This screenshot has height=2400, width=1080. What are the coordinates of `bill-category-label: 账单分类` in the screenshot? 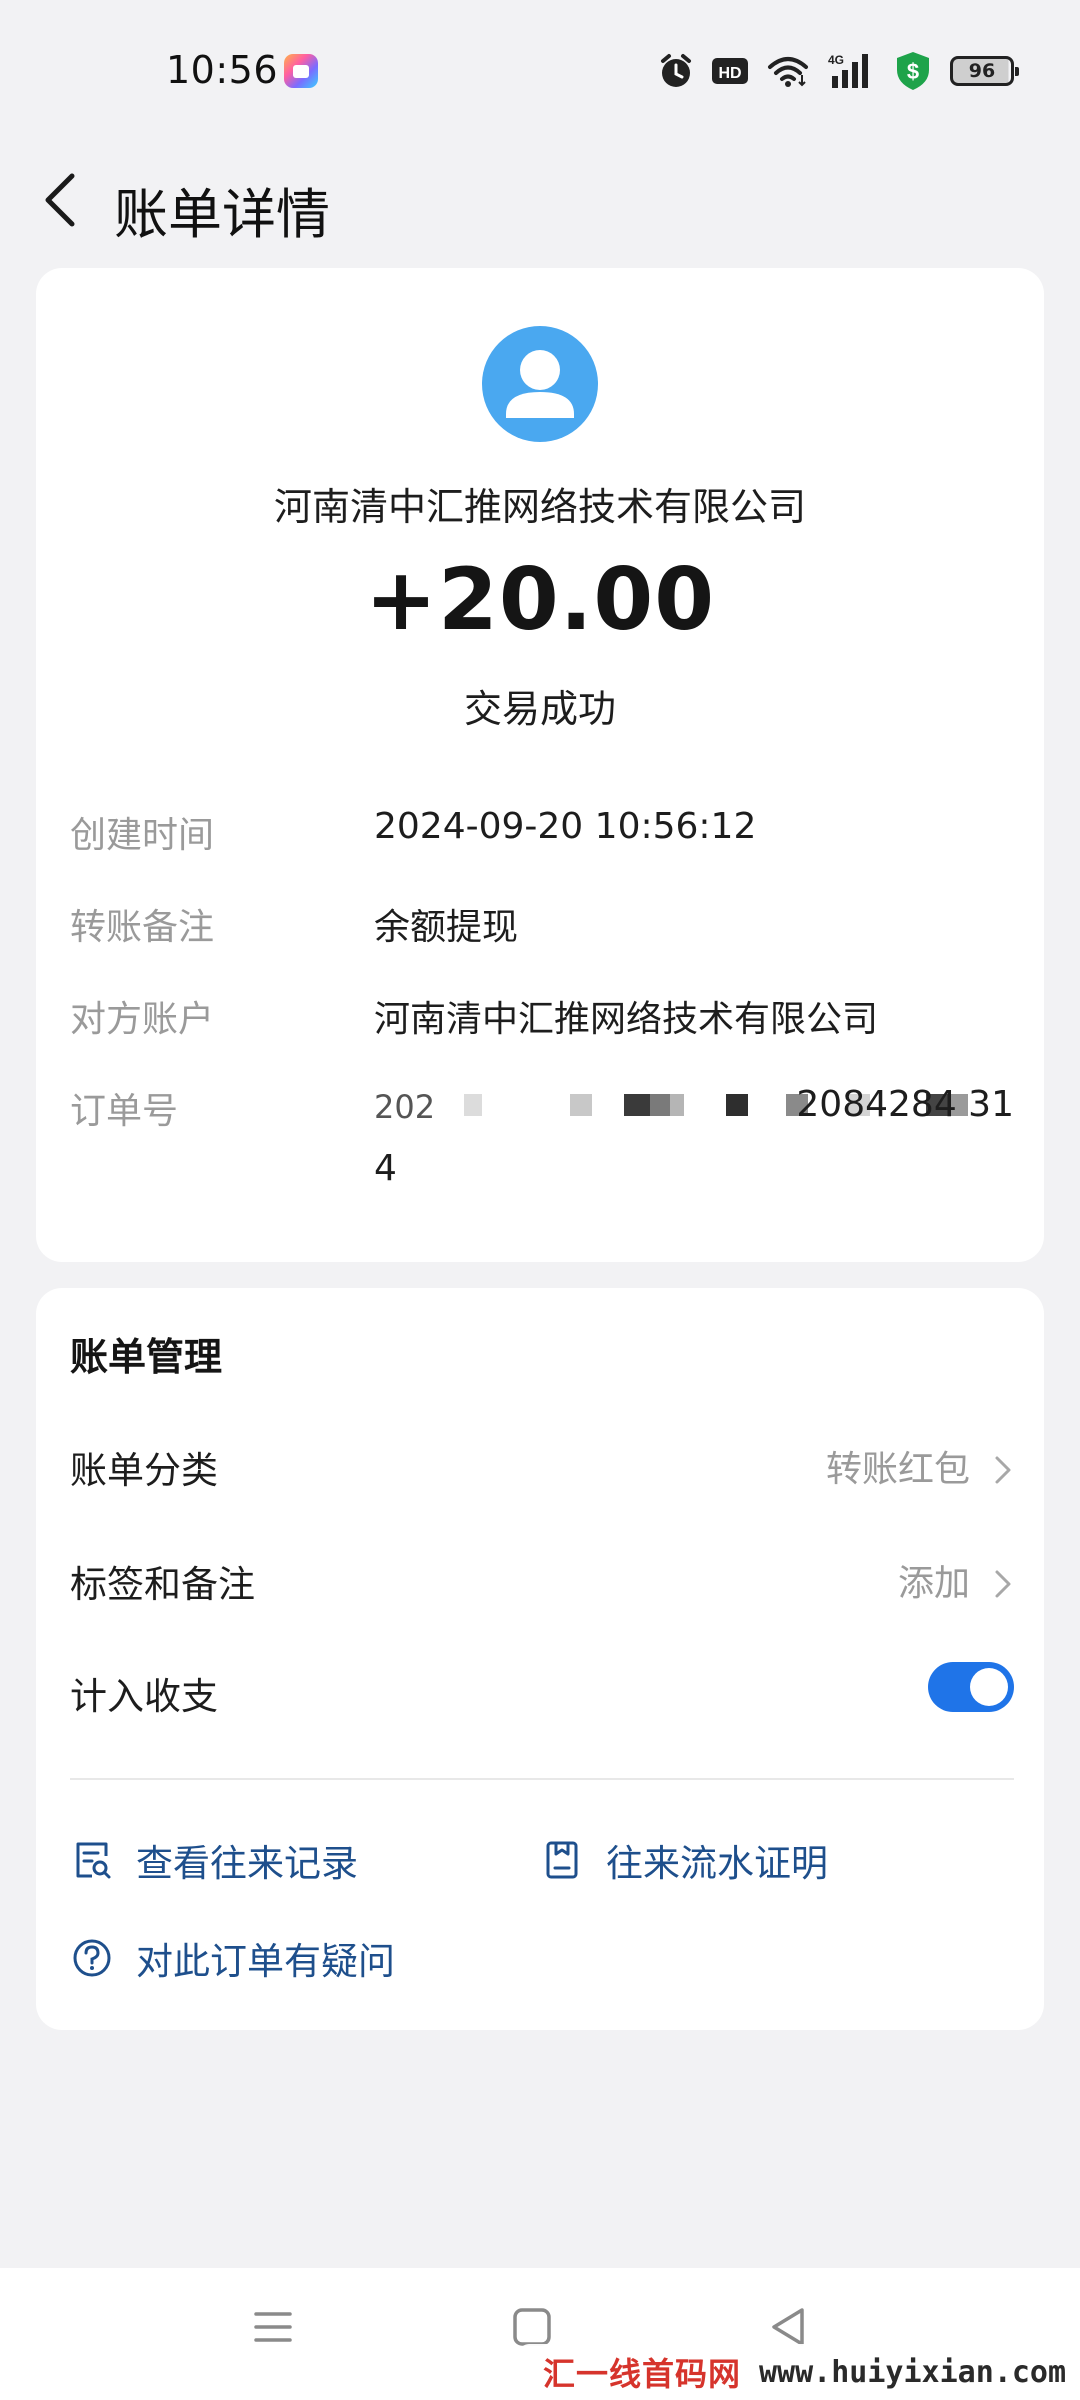 It's located at (144, 1470).